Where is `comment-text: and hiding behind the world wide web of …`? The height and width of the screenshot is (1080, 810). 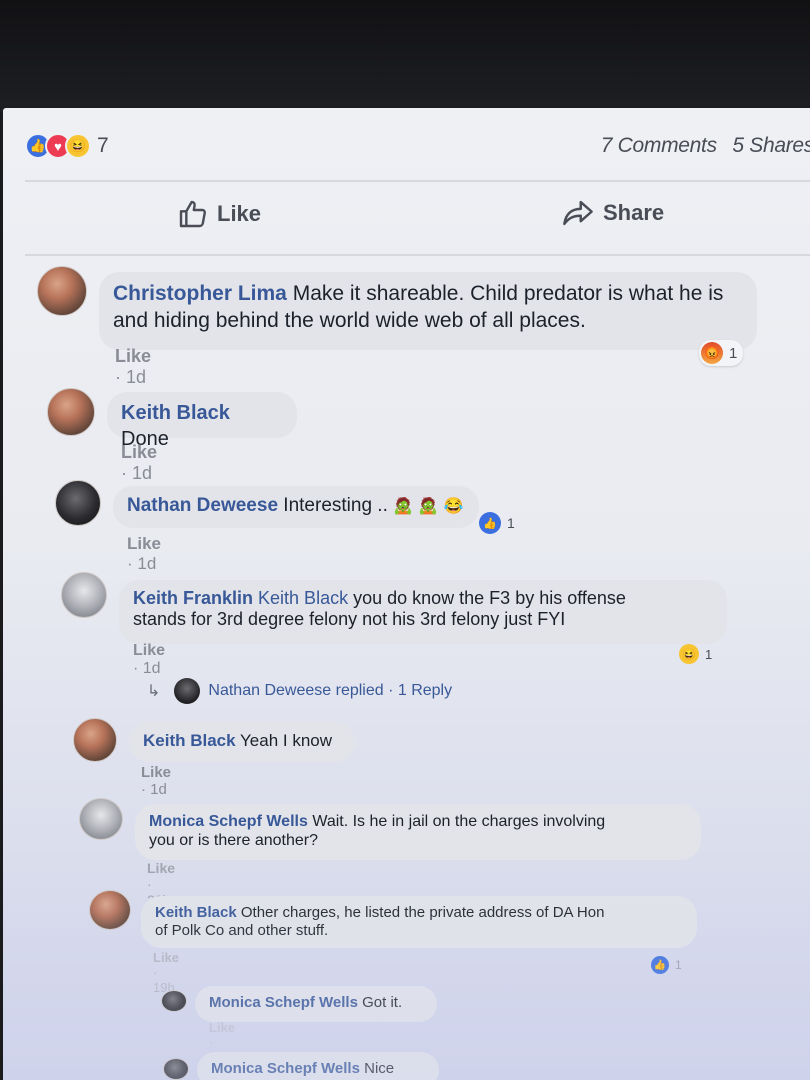
comment-text: and hiding behind the world wide web of … is located at coordinates (349, 321).